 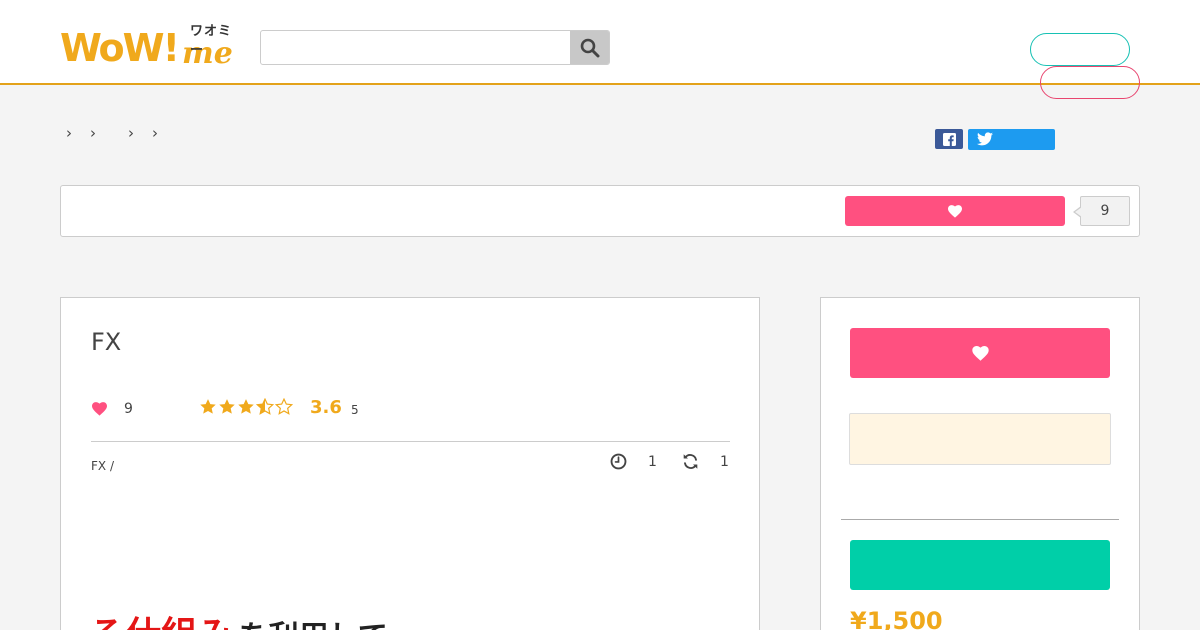 I want to click on logo-kana: ワオミー, so click(x=211, y=41).